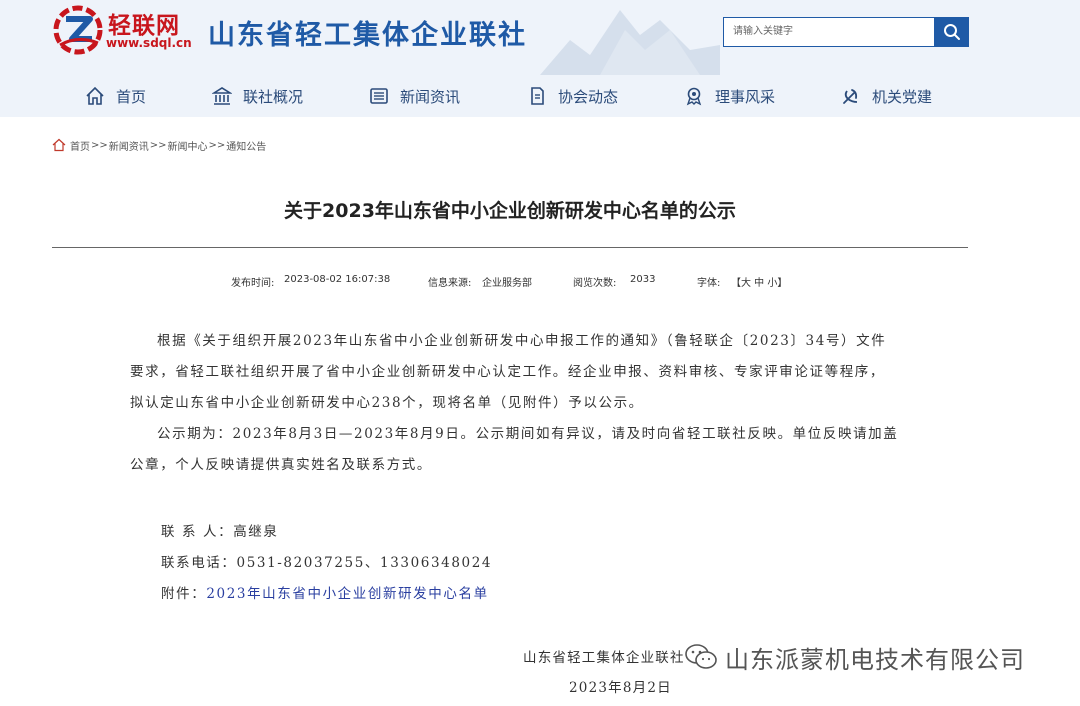  What do you see at coordinates (851, 96) in the screenshot?
I see `party-emblem-icon` at bounding box center [851, 96].